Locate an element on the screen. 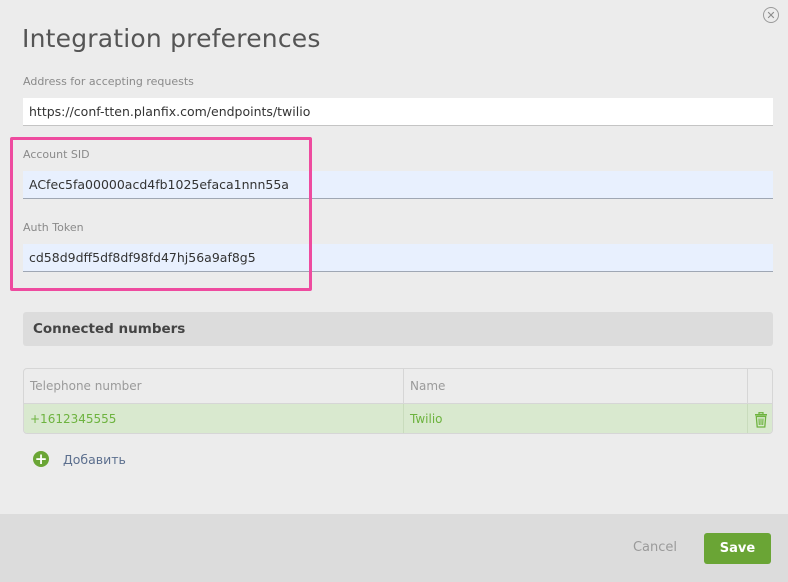  account-sid-label: Account SID is located at coordinates (56, 154).